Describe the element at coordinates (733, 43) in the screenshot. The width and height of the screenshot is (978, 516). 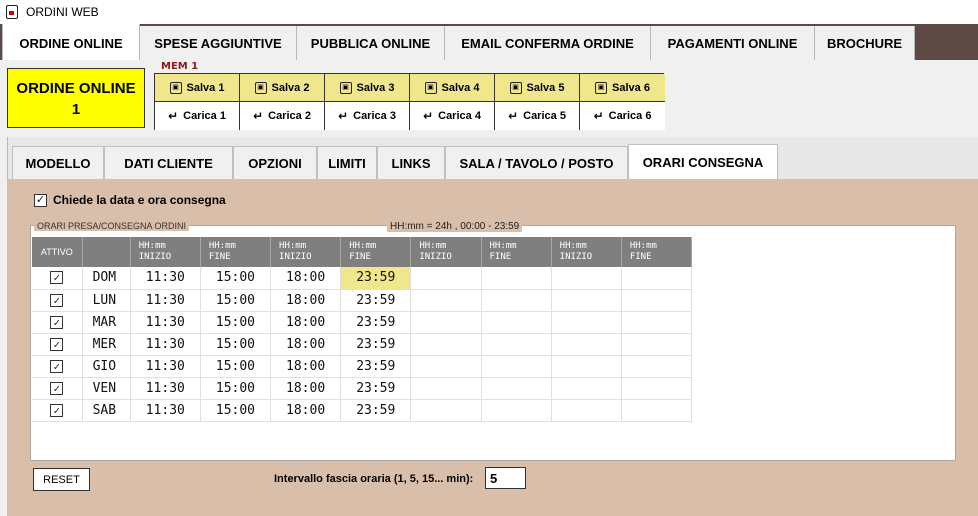
I see `tab-pagamenti-online: PAGAMENTI ONLINE` at that location.